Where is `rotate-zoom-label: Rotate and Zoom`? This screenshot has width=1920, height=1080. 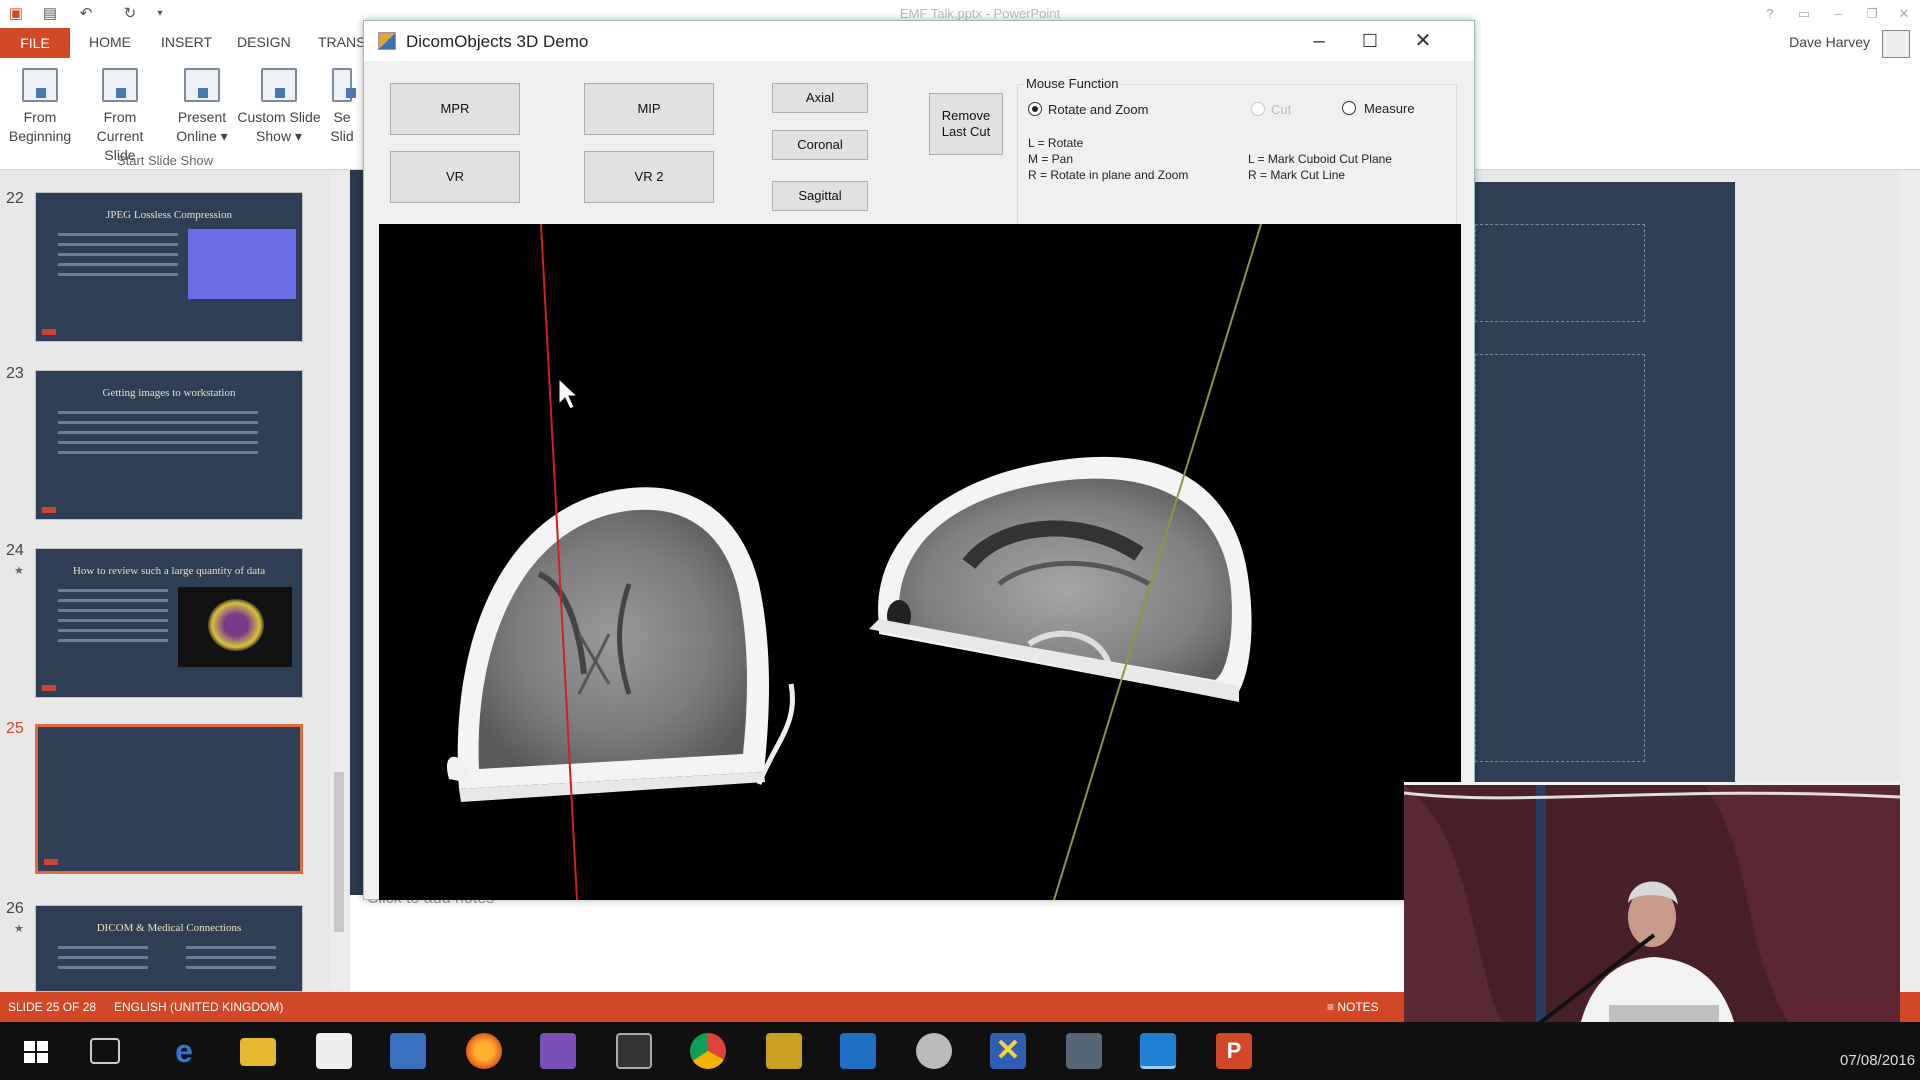 rotate-zoom-label: Rotate and Zoom is located at coordinates (1098, 109).